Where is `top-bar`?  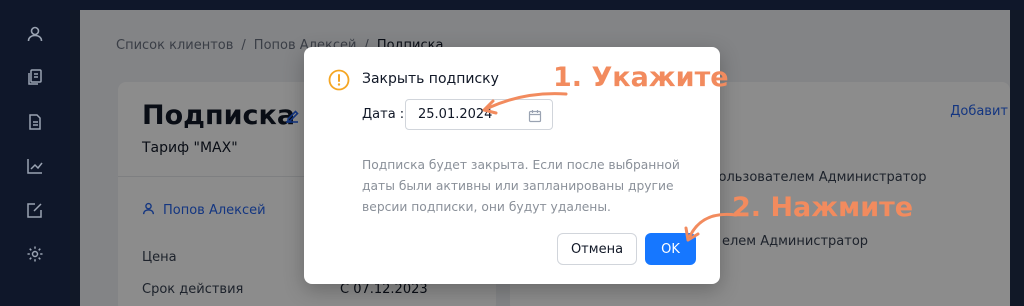
top-bar is located at coordinates (512, 5).